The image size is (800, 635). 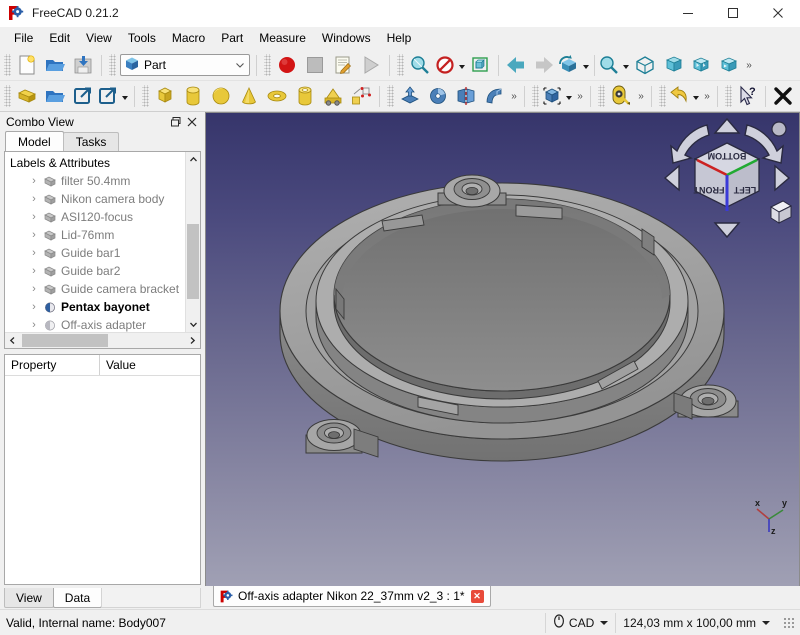 What do you see at coordinates (481, 65) in the screenshot?
I see `bounding-box-button` at bounding box center [481, 65].